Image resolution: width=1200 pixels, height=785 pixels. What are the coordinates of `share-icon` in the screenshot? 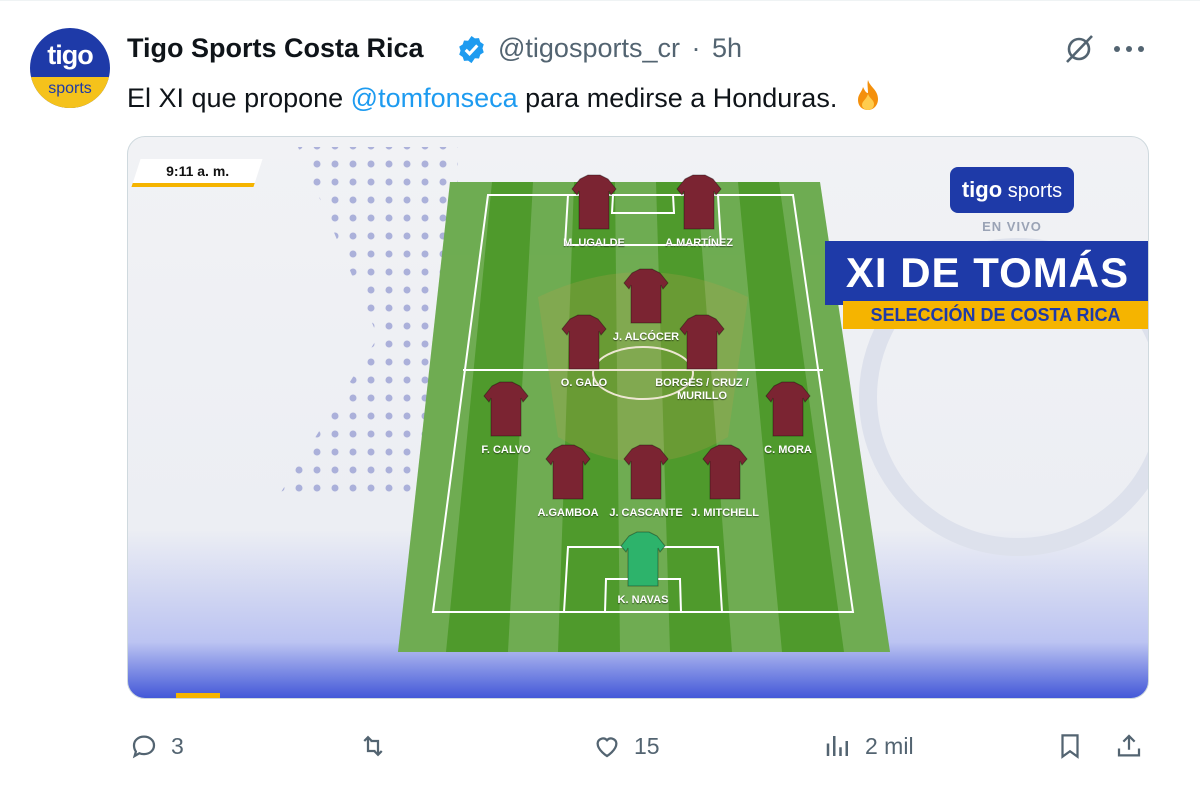 It's located at (1129, 745).